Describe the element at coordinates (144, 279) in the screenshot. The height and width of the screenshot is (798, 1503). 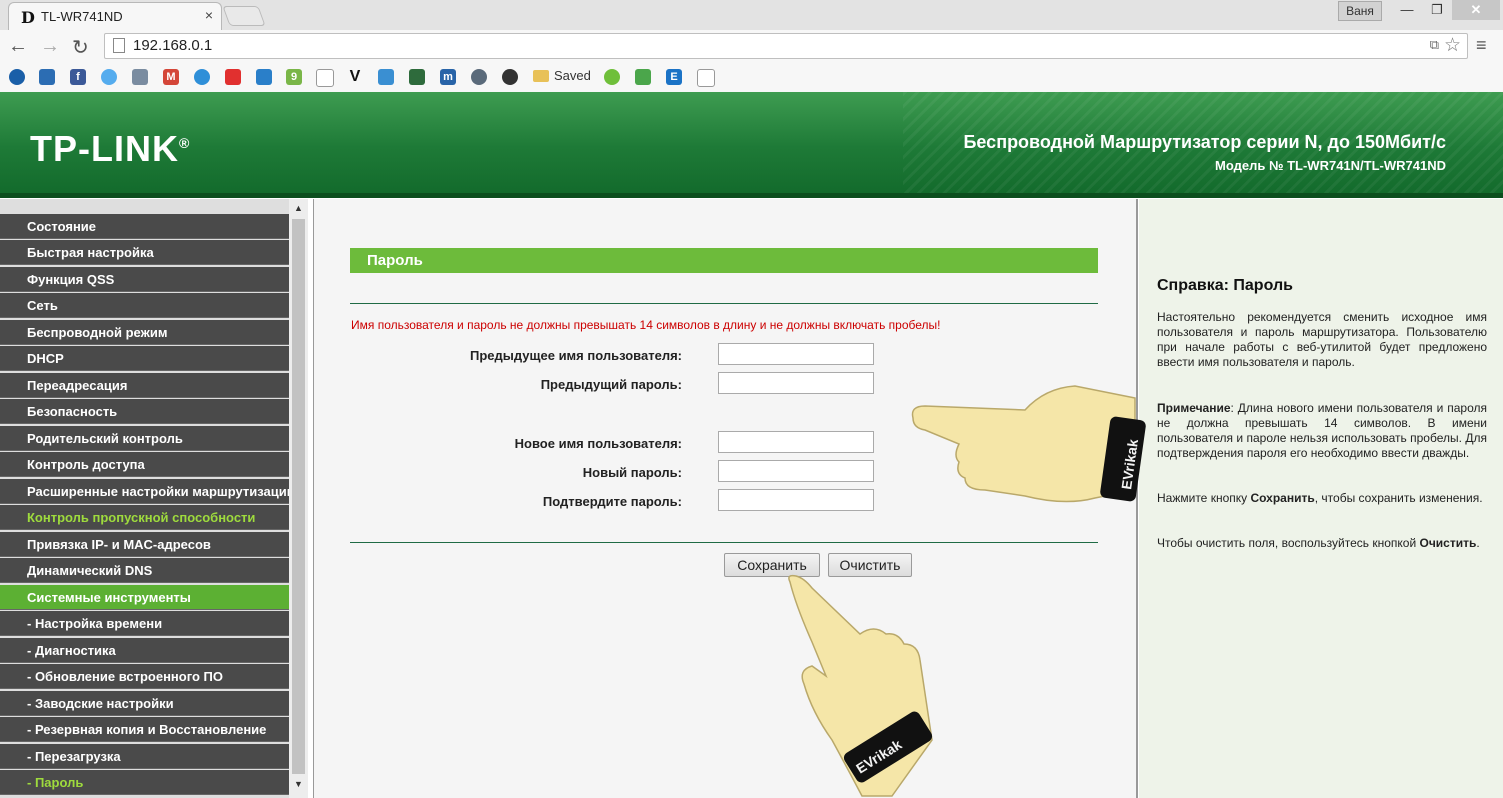
I see `sidebar-item-qss: Функция QSS` at that location.